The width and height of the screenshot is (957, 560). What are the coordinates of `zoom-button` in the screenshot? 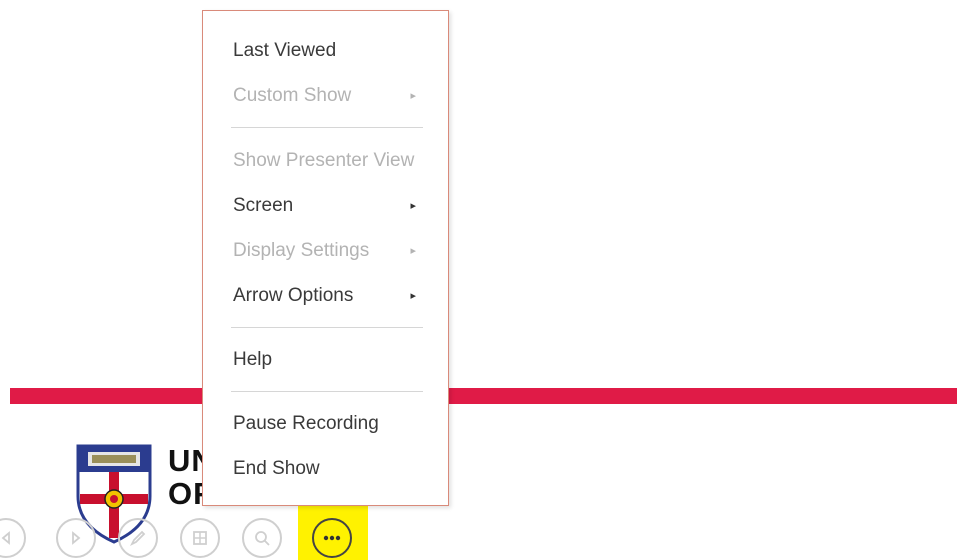 It's located at (262, 538).